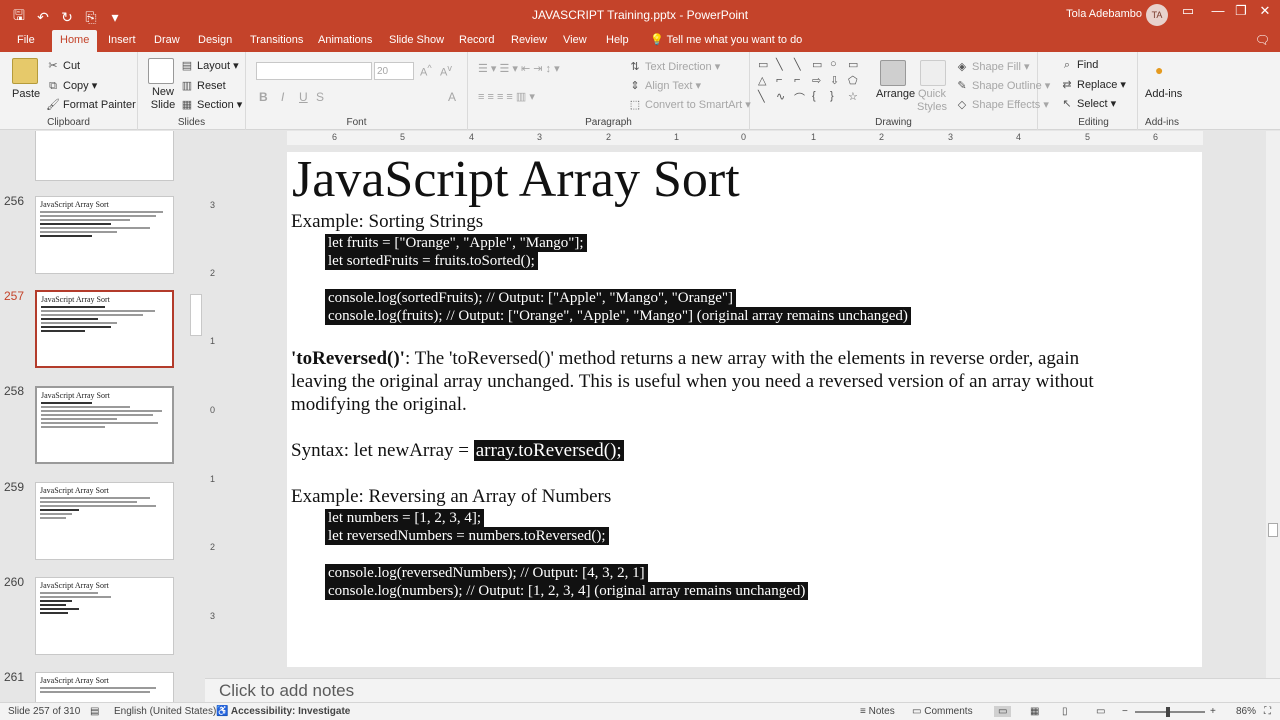  What do you see at coordinates (506, 96) in the screenshot?
I see `align-icons: ≡ ≡ ≡ ≡ ▥ ▾` at bounding box center [506, 96].